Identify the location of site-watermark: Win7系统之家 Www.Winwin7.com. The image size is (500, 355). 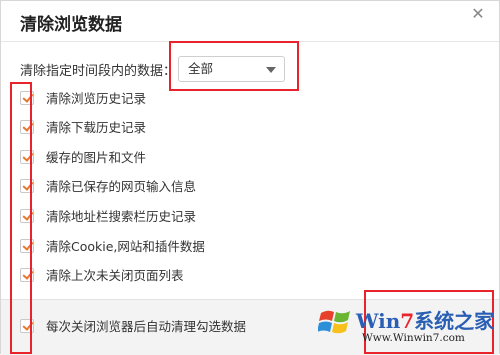
(408, 326).